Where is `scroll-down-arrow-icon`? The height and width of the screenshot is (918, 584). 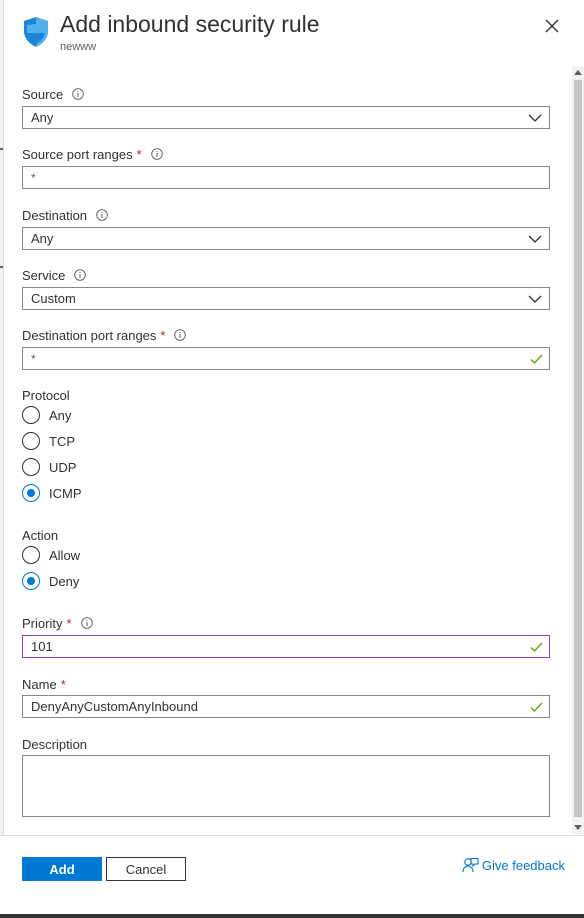 scroll-down-arrow-icon is located at coordinates (578, 828).